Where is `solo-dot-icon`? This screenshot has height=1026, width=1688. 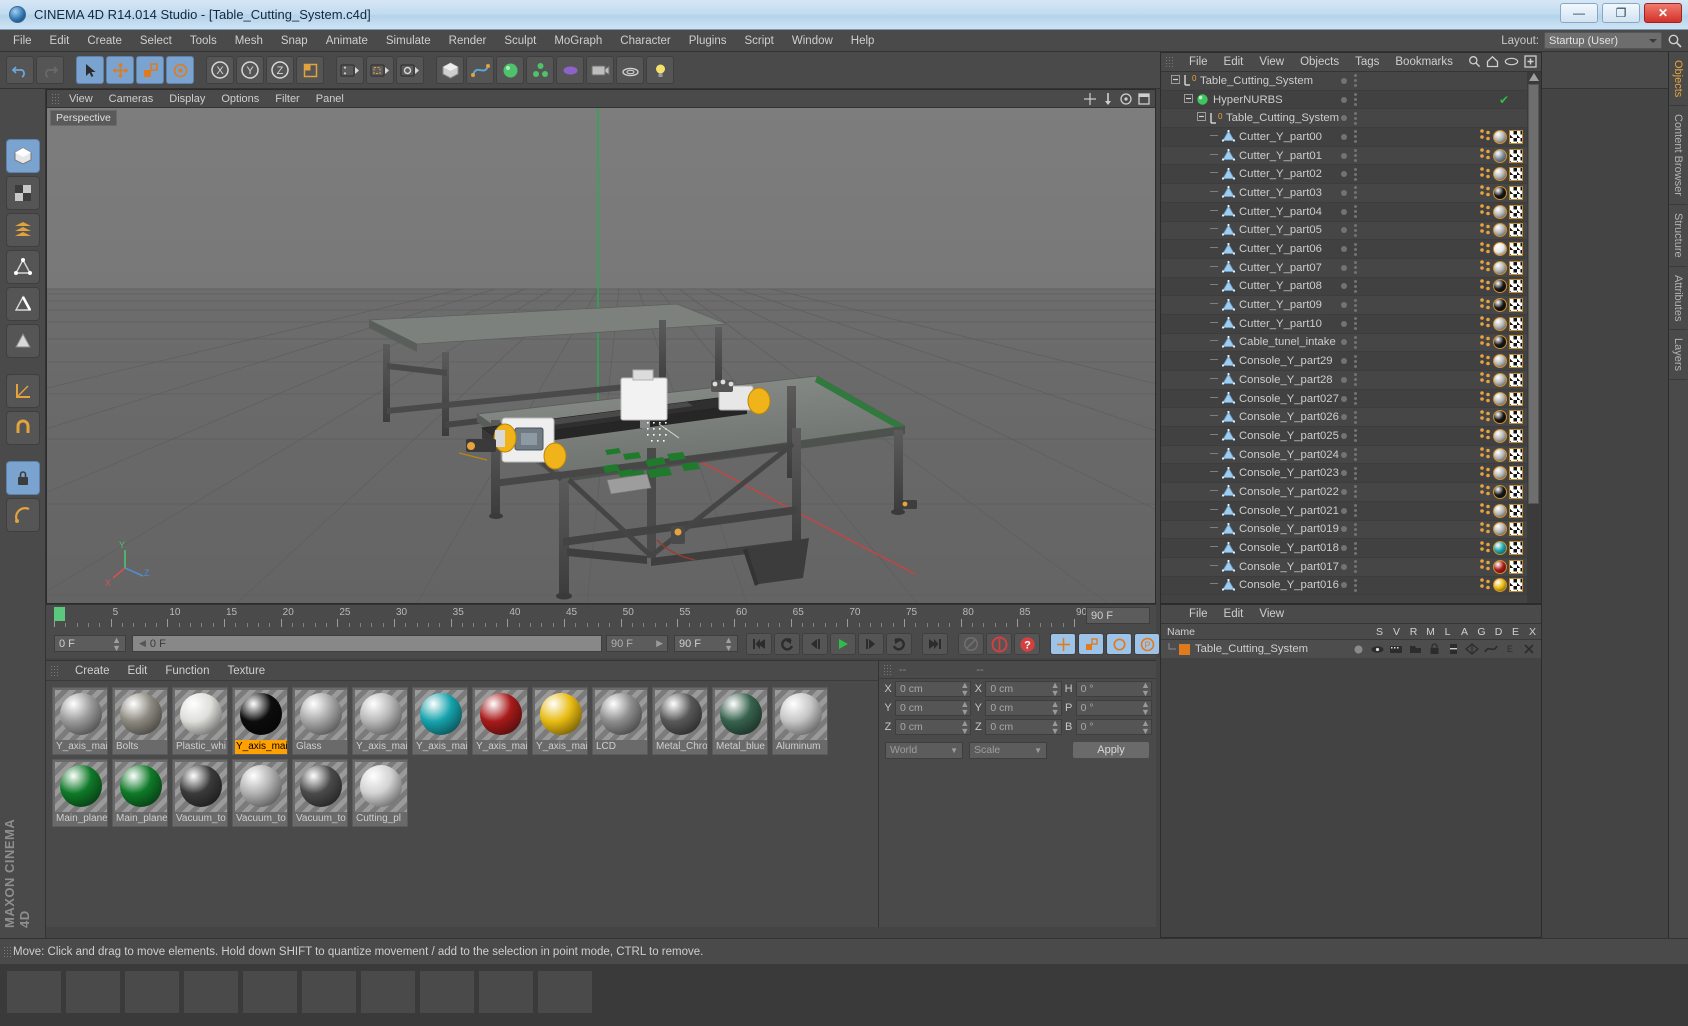 solo-dot-icon is located at coordinates (1358, 649).